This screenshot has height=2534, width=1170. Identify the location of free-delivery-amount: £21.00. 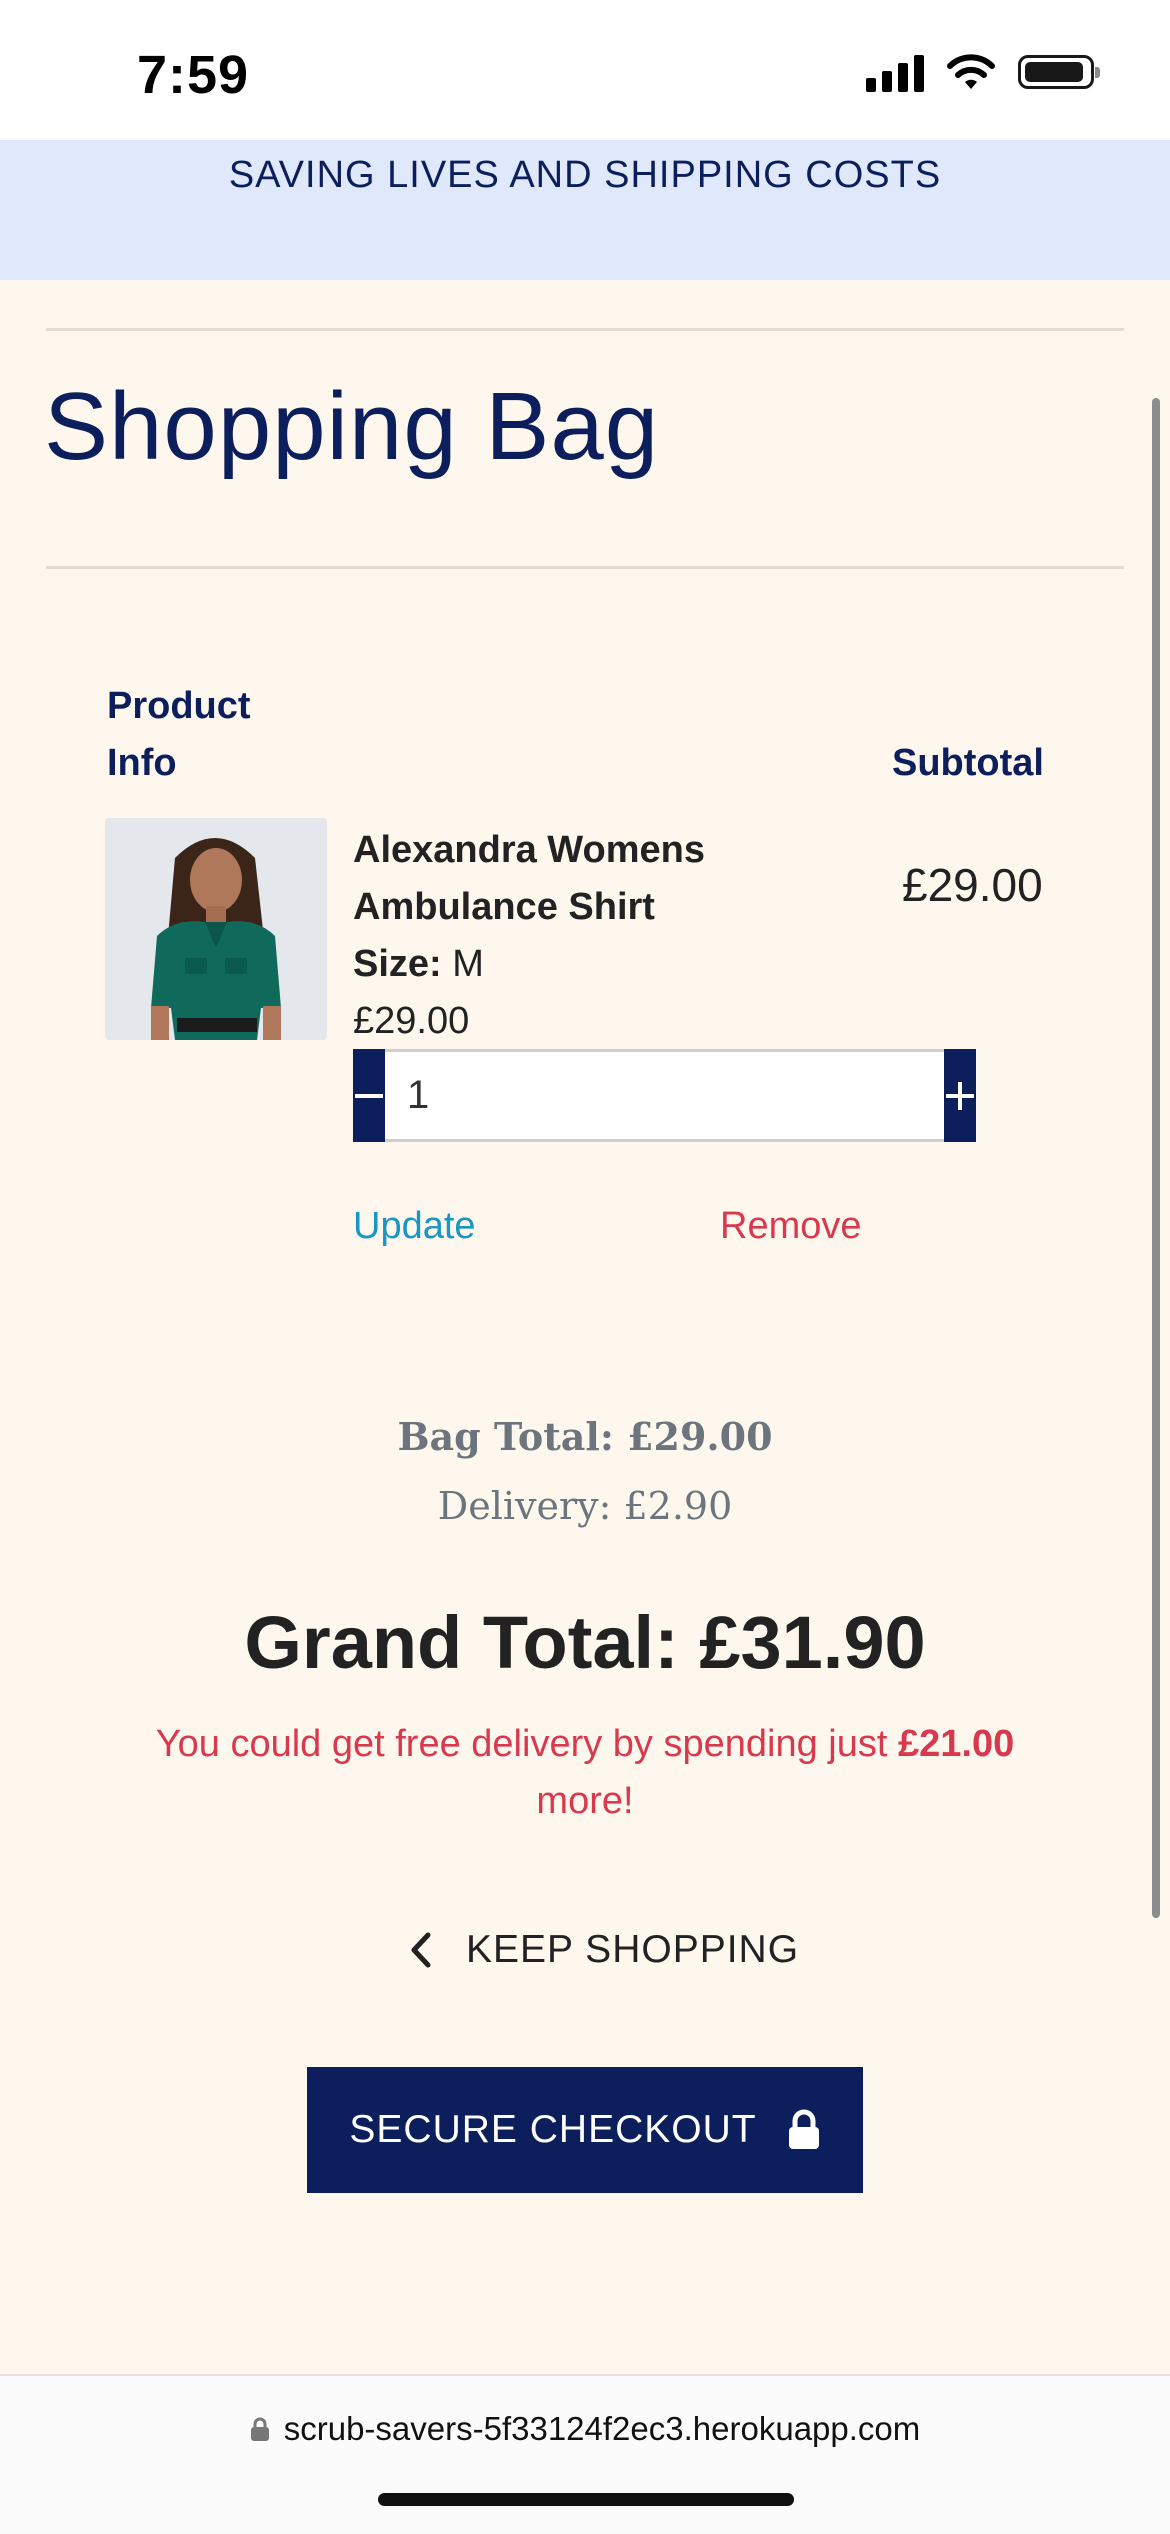
(956, 1744).